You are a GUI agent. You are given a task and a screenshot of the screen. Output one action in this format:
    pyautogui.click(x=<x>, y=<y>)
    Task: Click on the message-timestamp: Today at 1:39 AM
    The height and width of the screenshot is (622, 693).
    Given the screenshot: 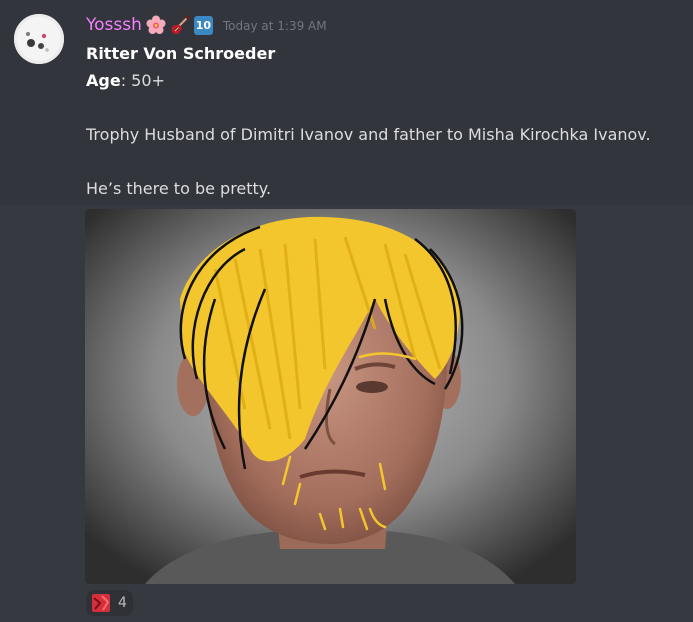 What is the action you would take?
    pyautogui.click(x=275, y=25)
    